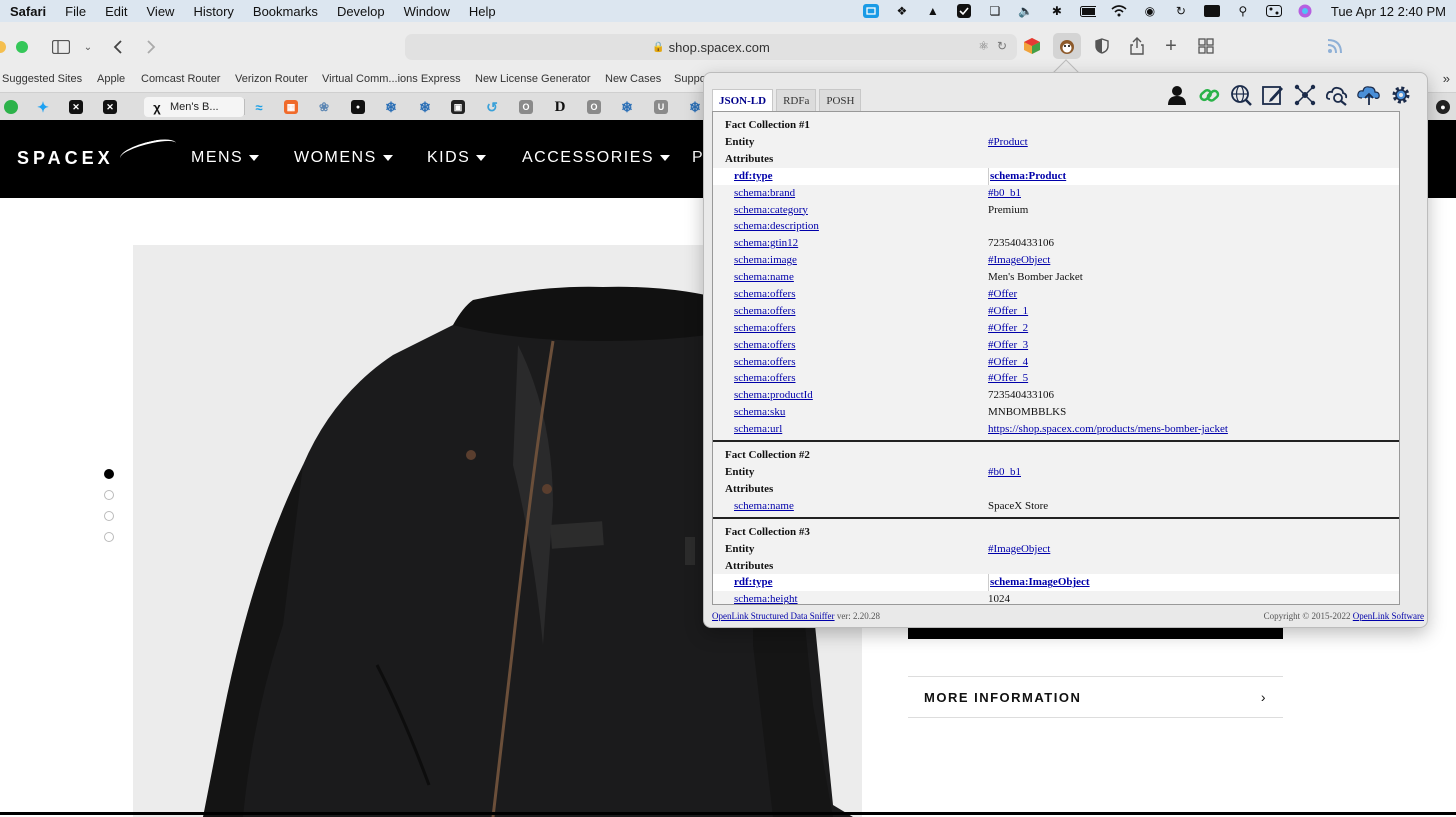 Image resolution: width=1456 pixels, height=817 pixels. What do you see at coordinates (259, 107) in the screenshot?
I see `tab-blue-wave: ≈` at bounding box center [259, 107].